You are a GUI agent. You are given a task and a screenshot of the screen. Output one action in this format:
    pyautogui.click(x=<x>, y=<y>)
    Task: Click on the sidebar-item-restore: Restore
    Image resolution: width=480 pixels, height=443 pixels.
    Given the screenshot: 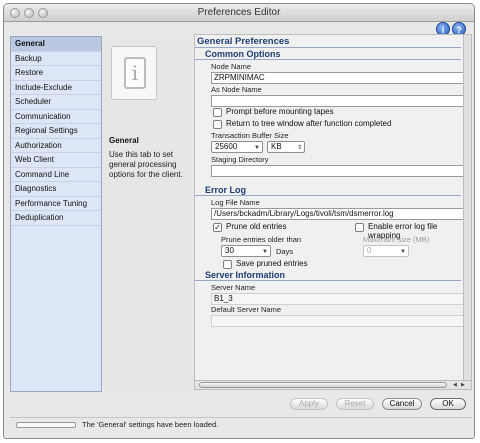 What is the action you would take?
    pyautogui.click(x=56, y=73)
    